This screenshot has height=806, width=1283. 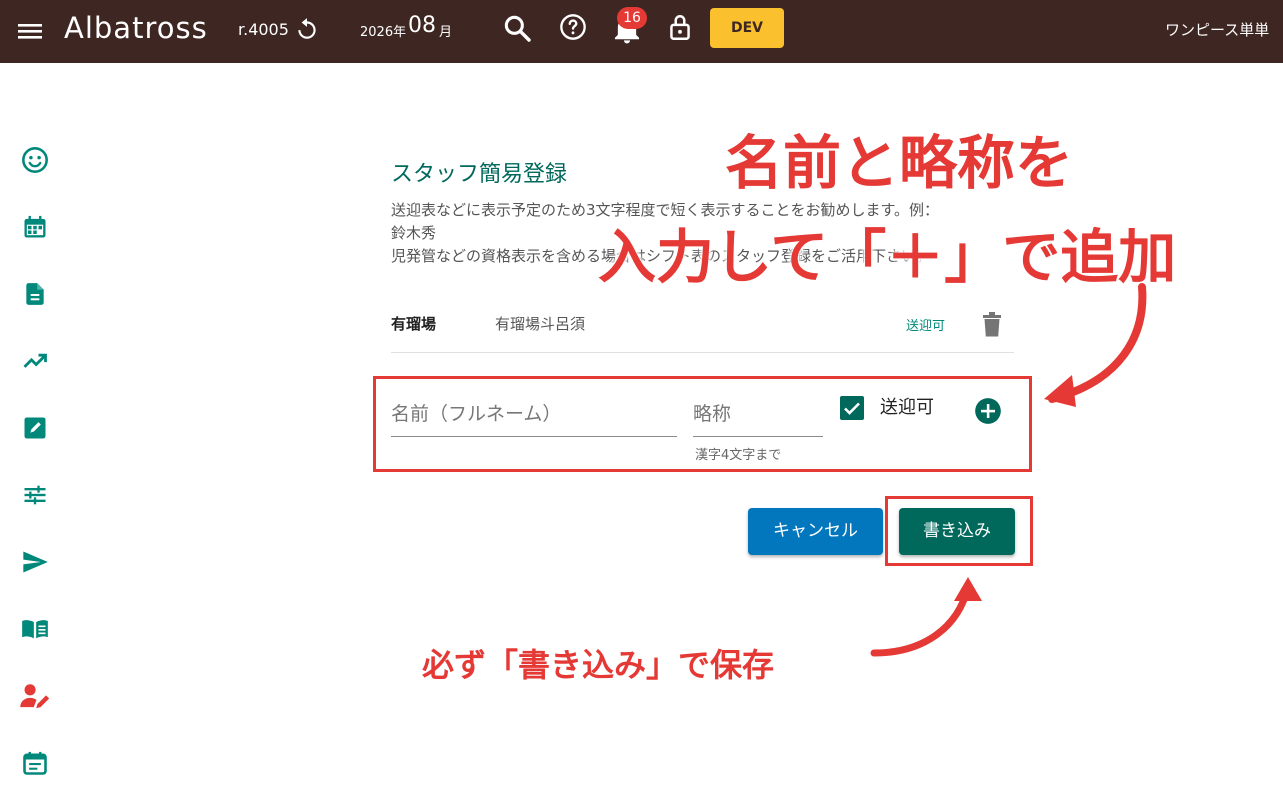 What do you see at coordinates (957, 531) in the screenshot?
I see `save-button: 書き込み` at bounding box center [957, 531].